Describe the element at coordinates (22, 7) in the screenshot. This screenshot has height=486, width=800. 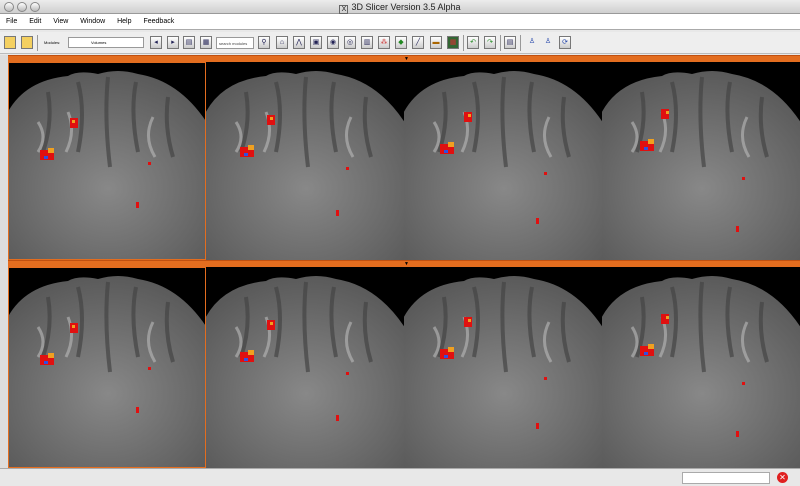
I see `minimize-window-button` at that location.